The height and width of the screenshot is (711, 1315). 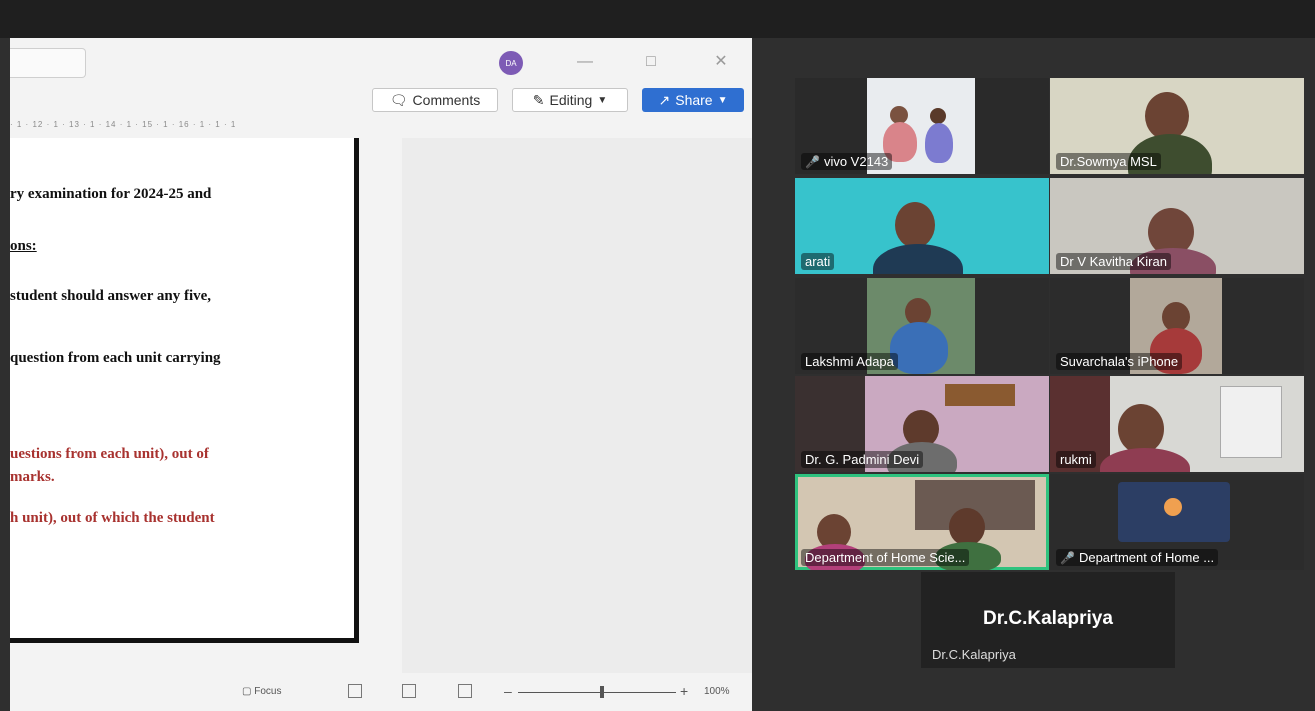 What do you see at coordinates (538, 99) in the screenshot?
I see `pencil-icon: ✎` at bounding box center [538, 99].